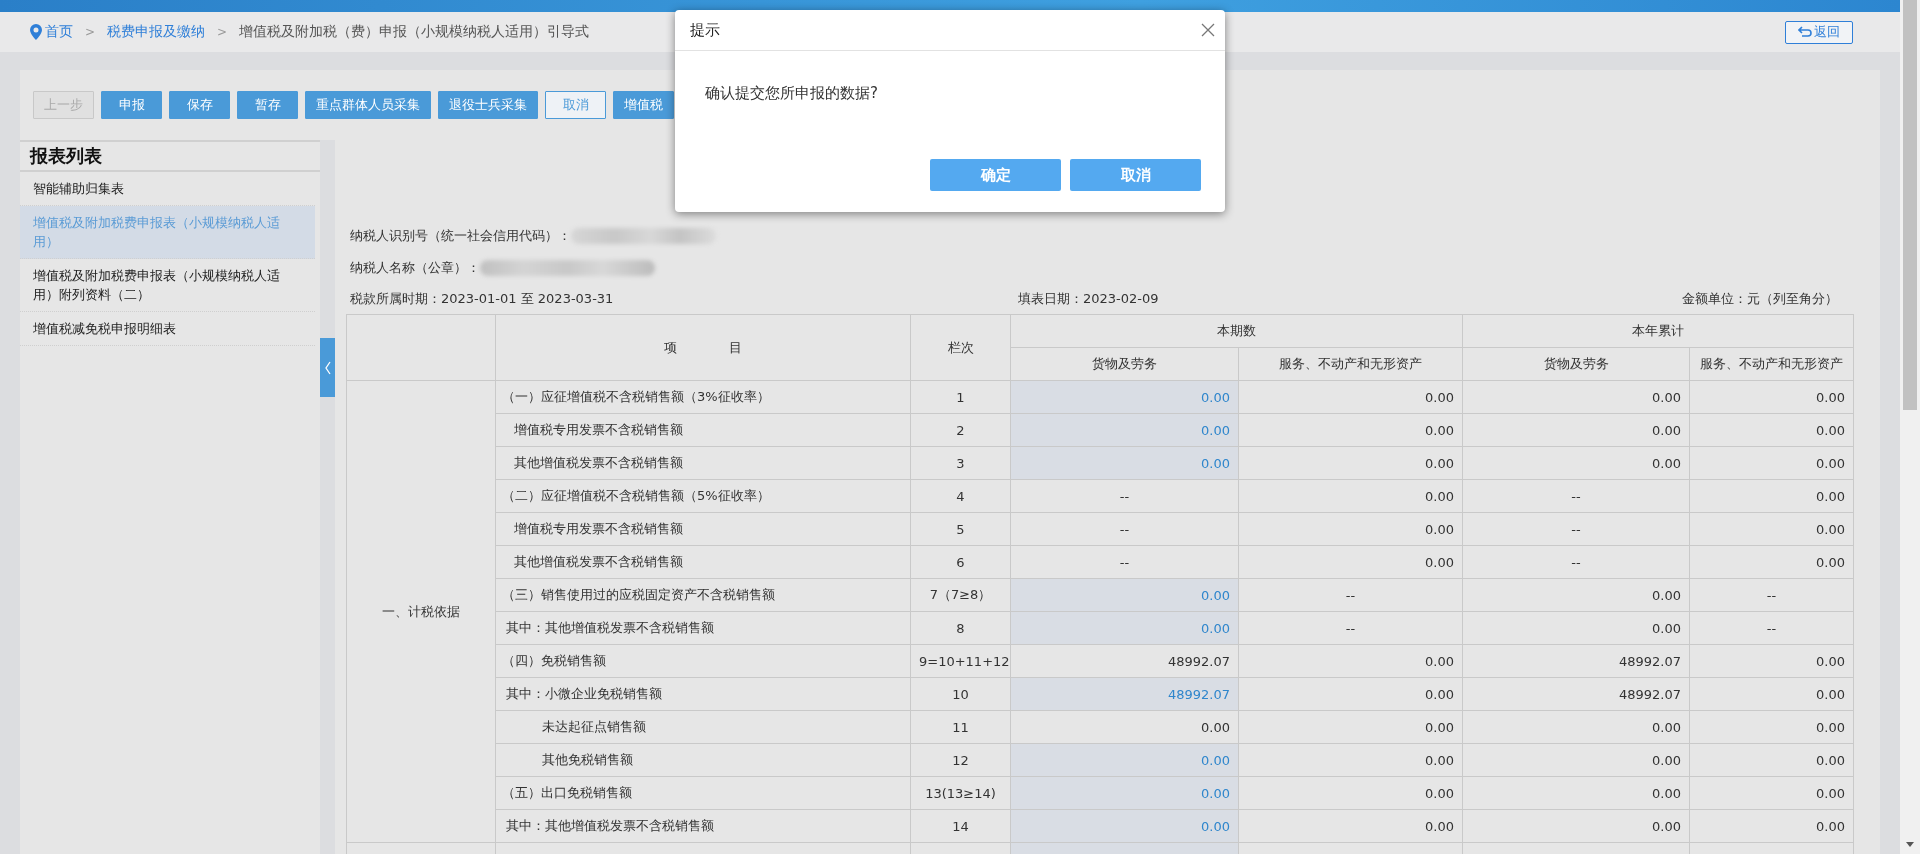  What do you see at coordinates (703, 430) in the screenshot?
I see `table-cell: 增值税专用发票不含税销售额` at bounding box center [703, 430].